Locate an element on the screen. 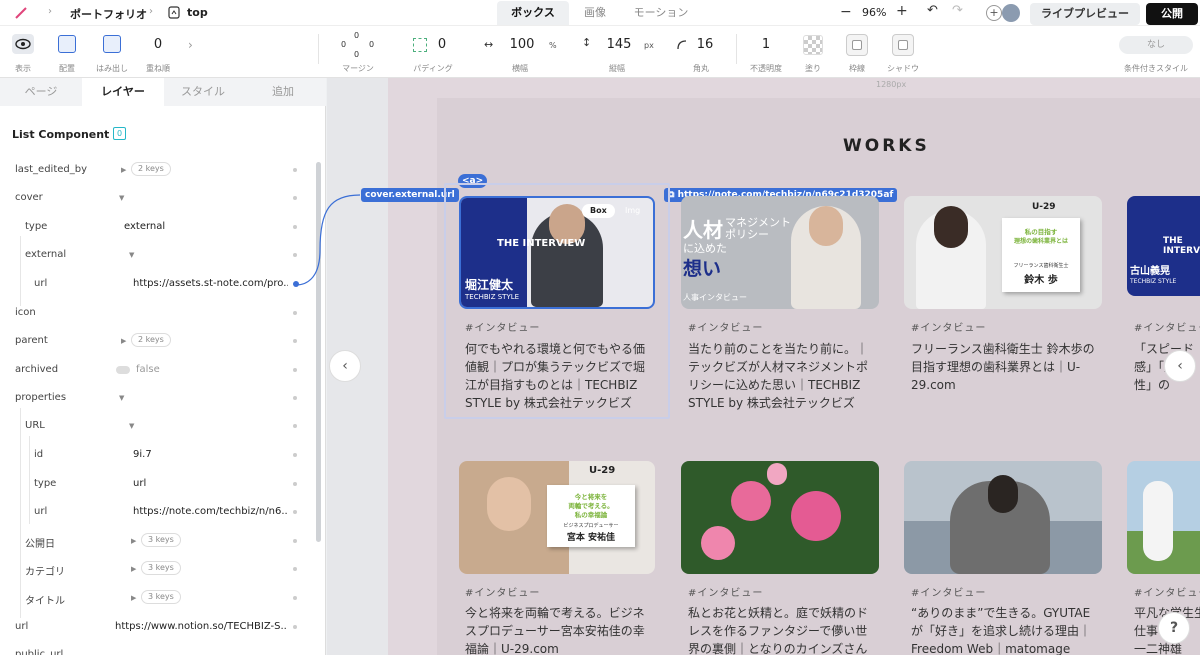 This screenshot has width=1200, height=655. slider-prev-button: ‹ is located at coordinates (345, 366).